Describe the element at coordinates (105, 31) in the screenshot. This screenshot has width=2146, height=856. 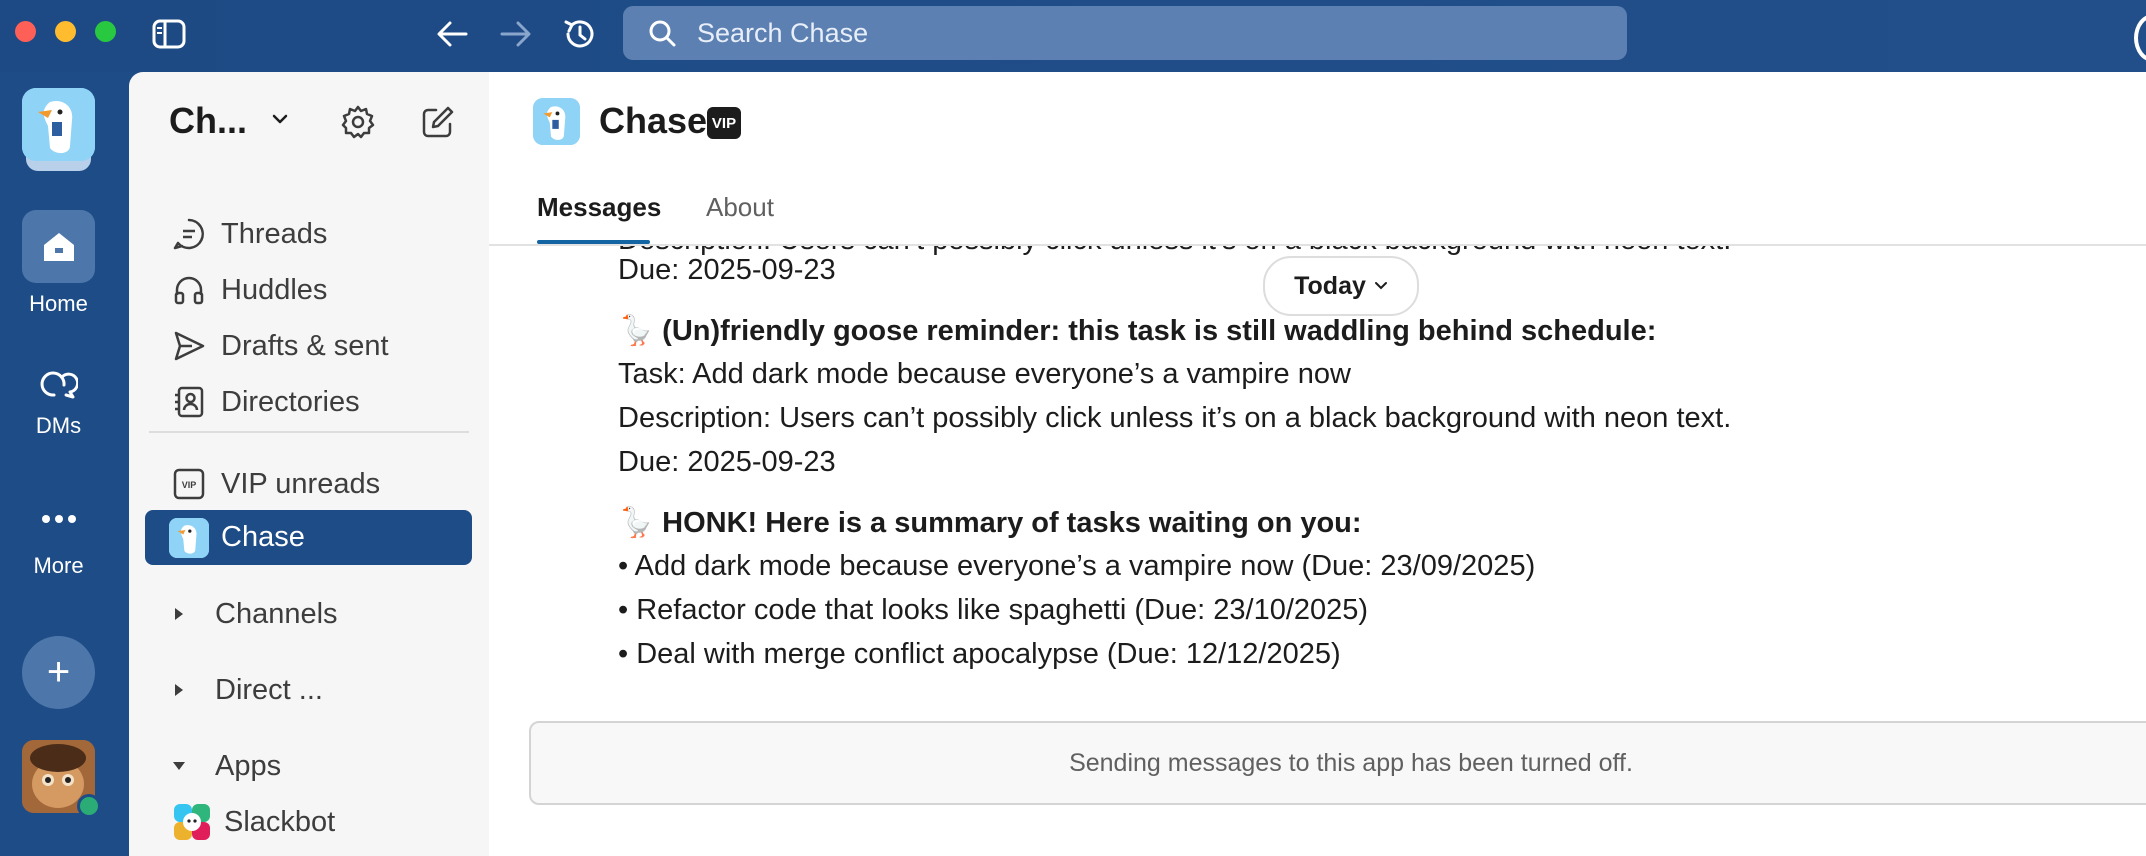
I see `zoom-window-button` at that location.